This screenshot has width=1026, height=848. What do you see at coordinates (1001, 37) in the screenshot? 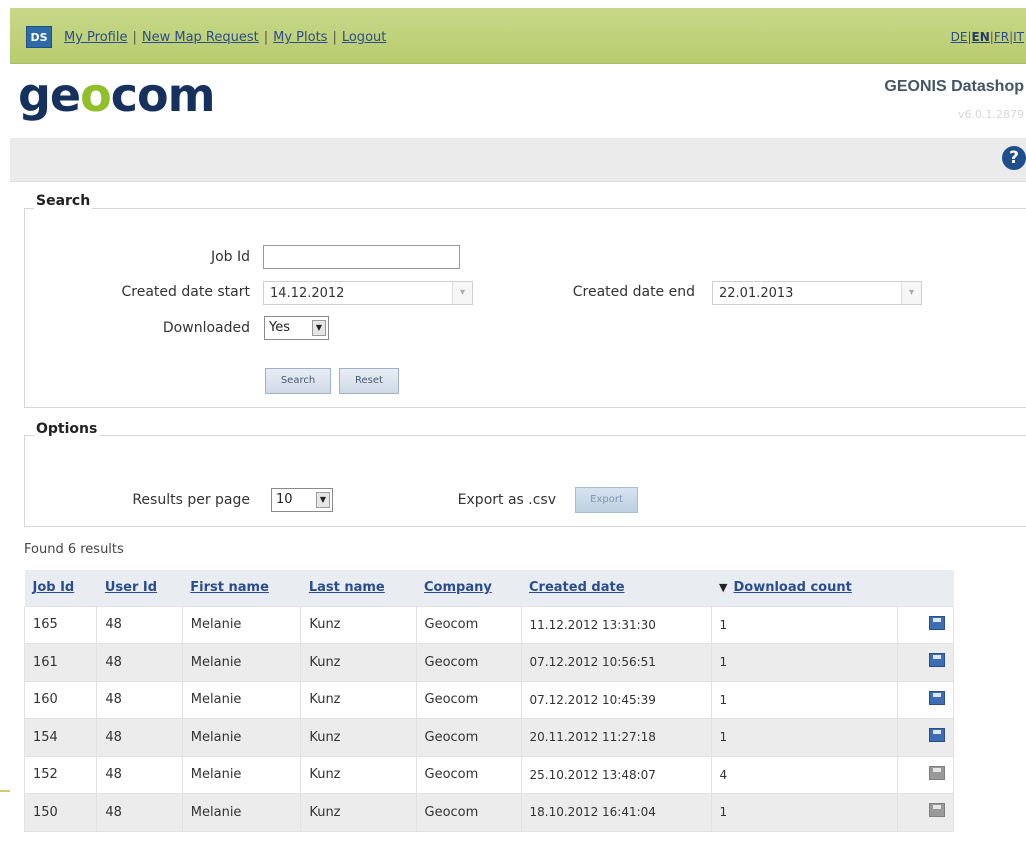
I see `lang-fr-link: FR` at bounding box center [1001, 37].